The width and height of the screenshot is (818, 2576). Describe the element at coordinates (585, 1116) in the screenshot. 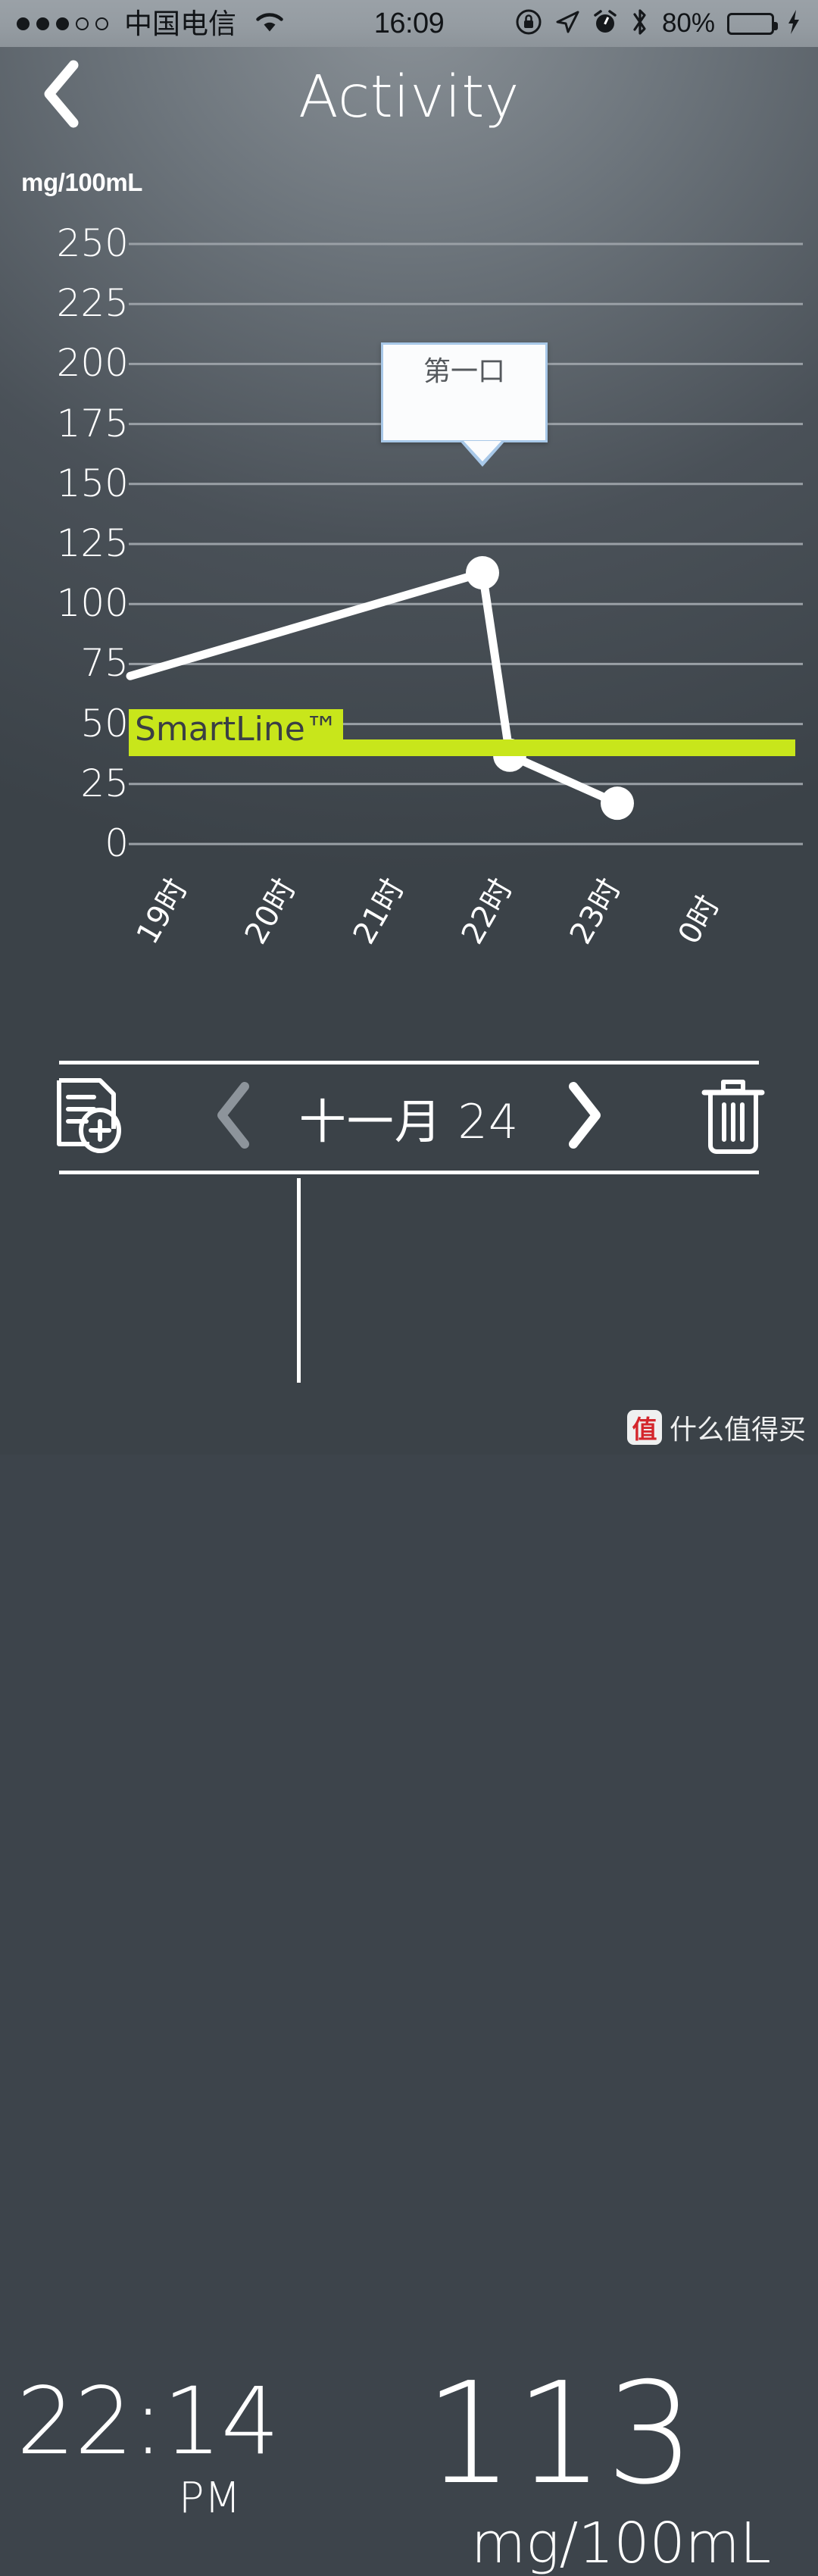

I see `chevron-right-icon` at that location.